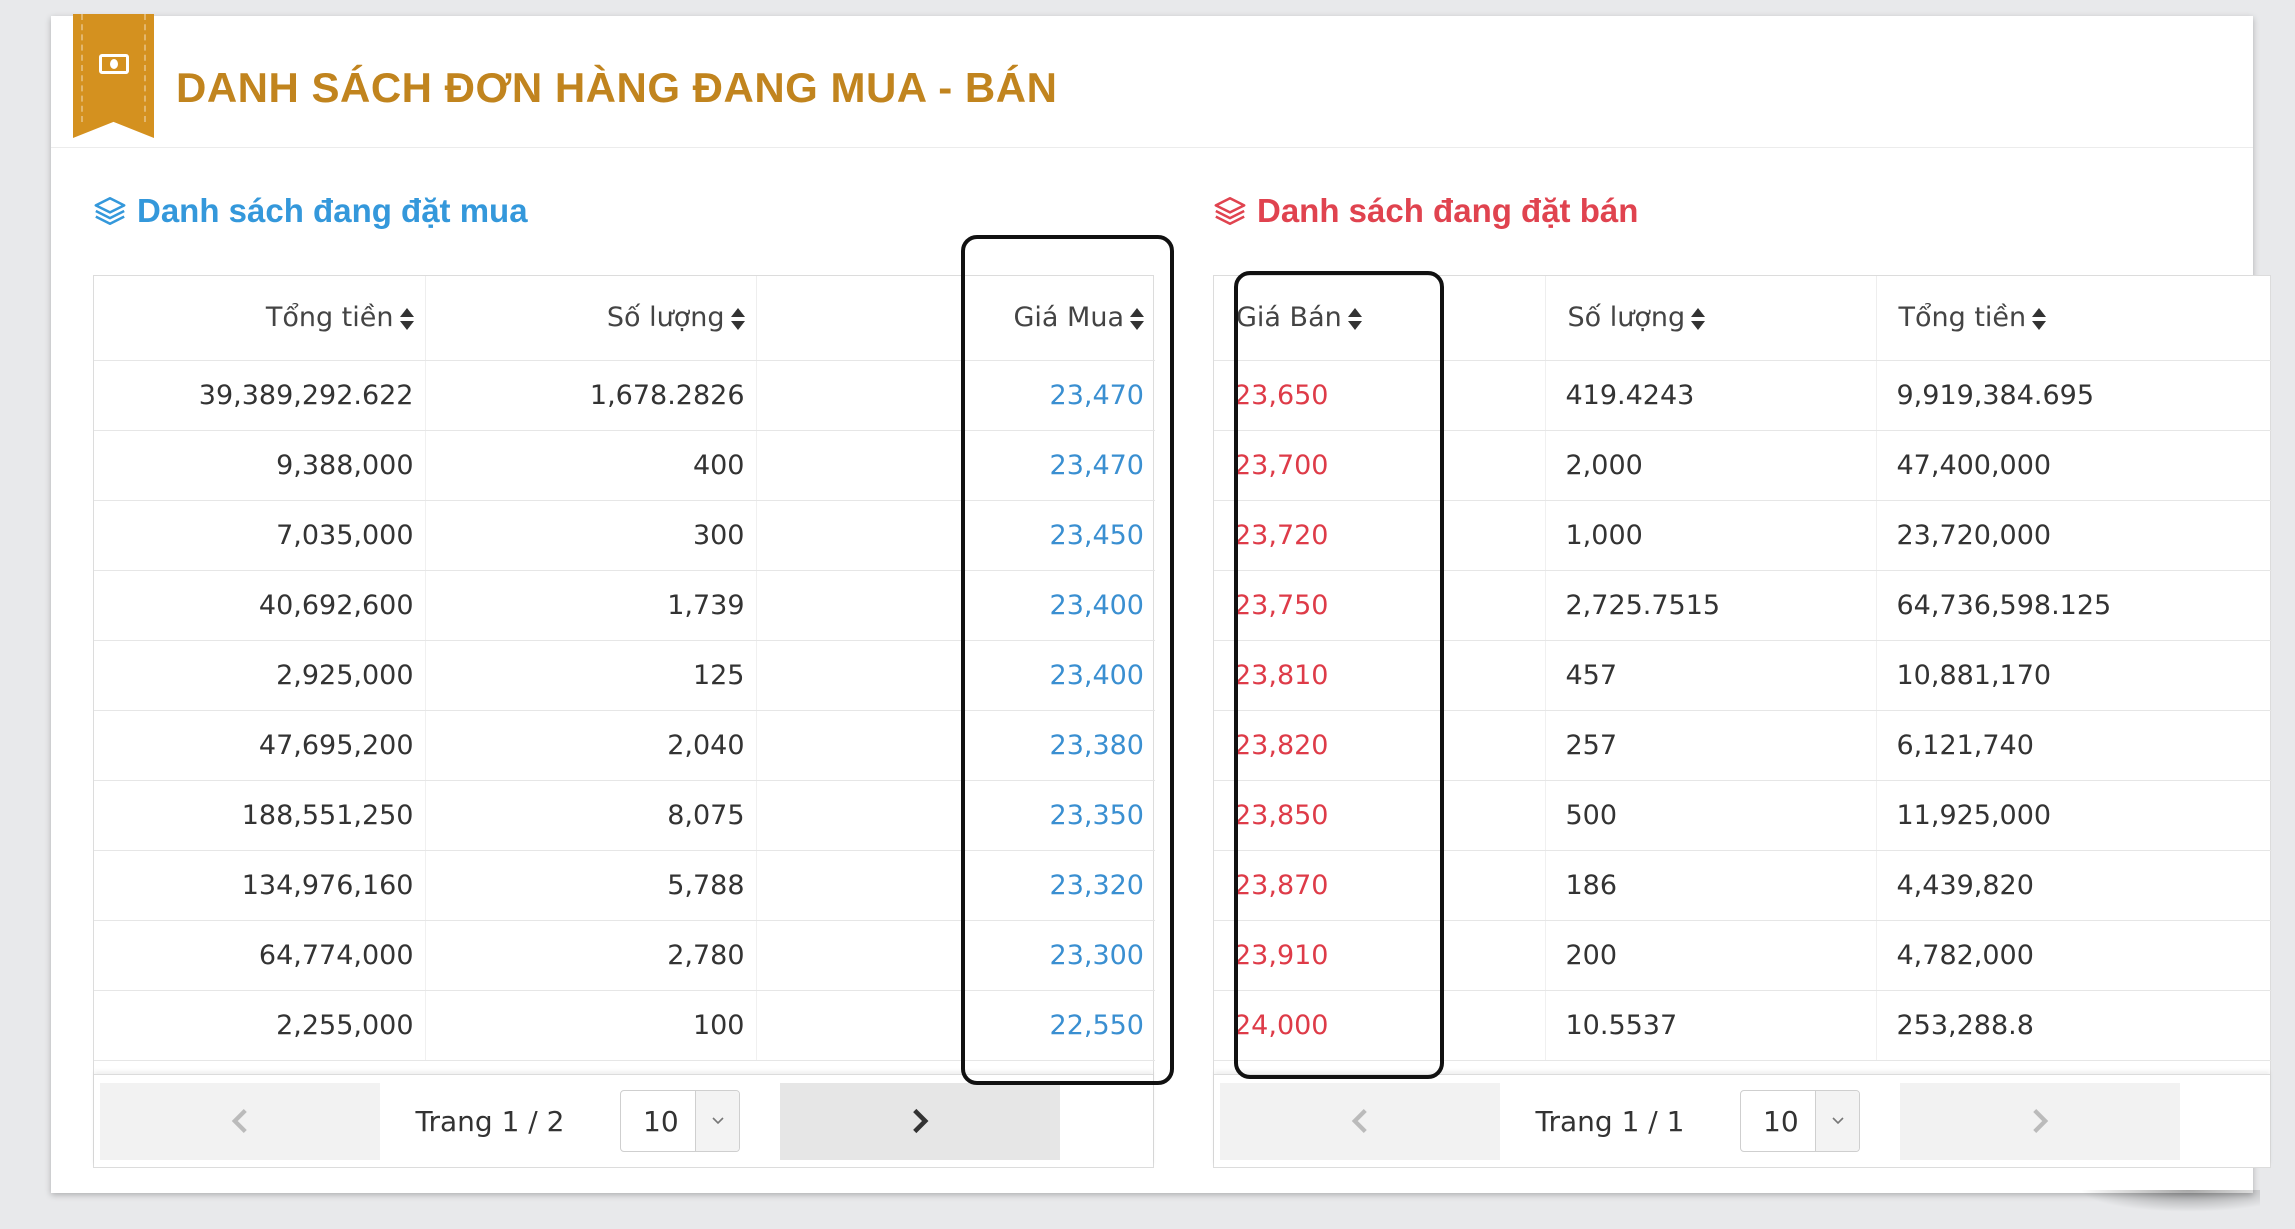 The height and width of the screenshot is (1229, 2295). What do you see at coordinates (955, 955) in the screenshot?
I see `buy-cell: 23,300` at bounding box center [955, 955].